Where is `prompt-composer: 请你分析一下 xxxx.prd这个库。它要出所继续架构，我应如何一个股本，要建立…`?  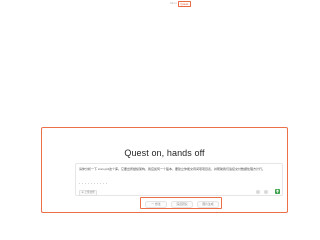 prompt-composer: 请你分析一下 xxxx.prd这个库。它要出所继续架构，我应如何一个股本，要建立… is located at coordinates (179, 179).